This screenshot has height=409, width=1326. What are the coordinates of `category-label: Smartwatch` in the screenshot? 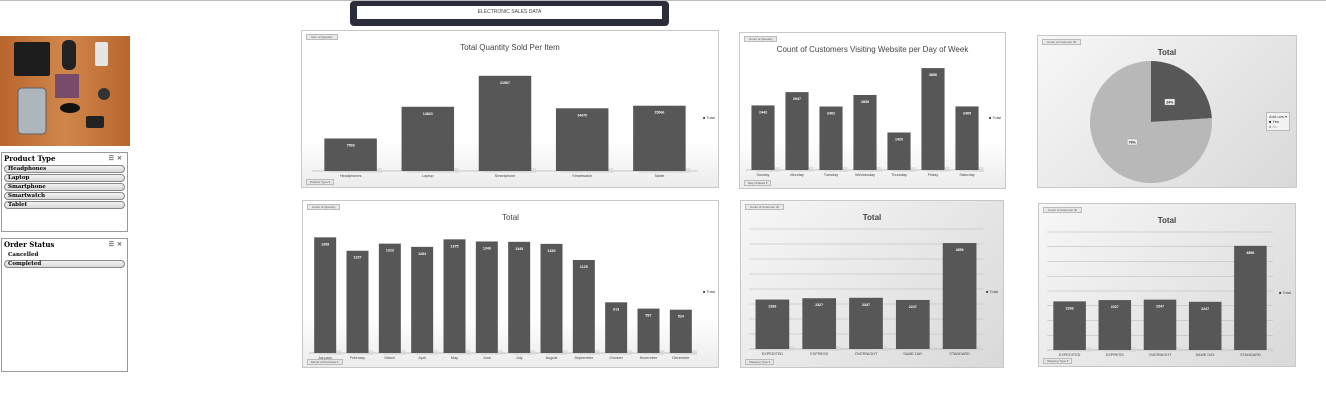 It's located at (582, 176).